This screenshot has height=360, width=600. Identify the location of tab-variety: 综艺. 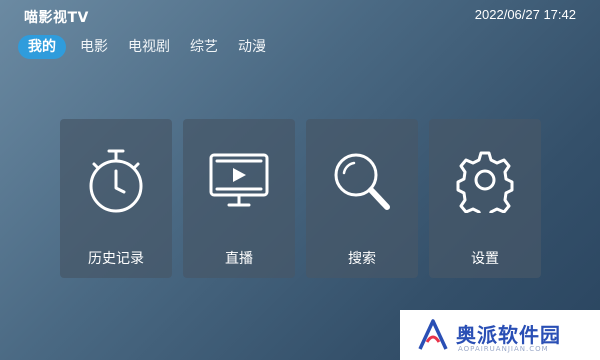
(204, 47).